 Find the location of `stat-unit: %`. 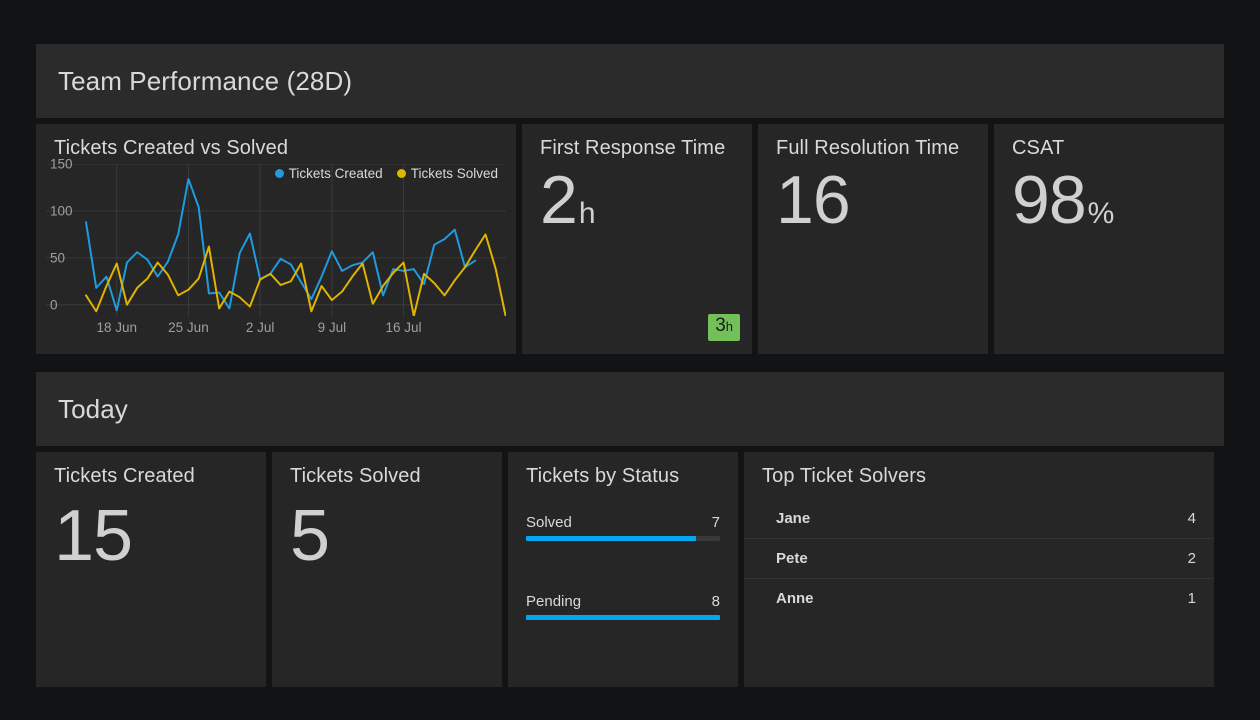

stat-unit: % is located at coordinates (1101, 213).